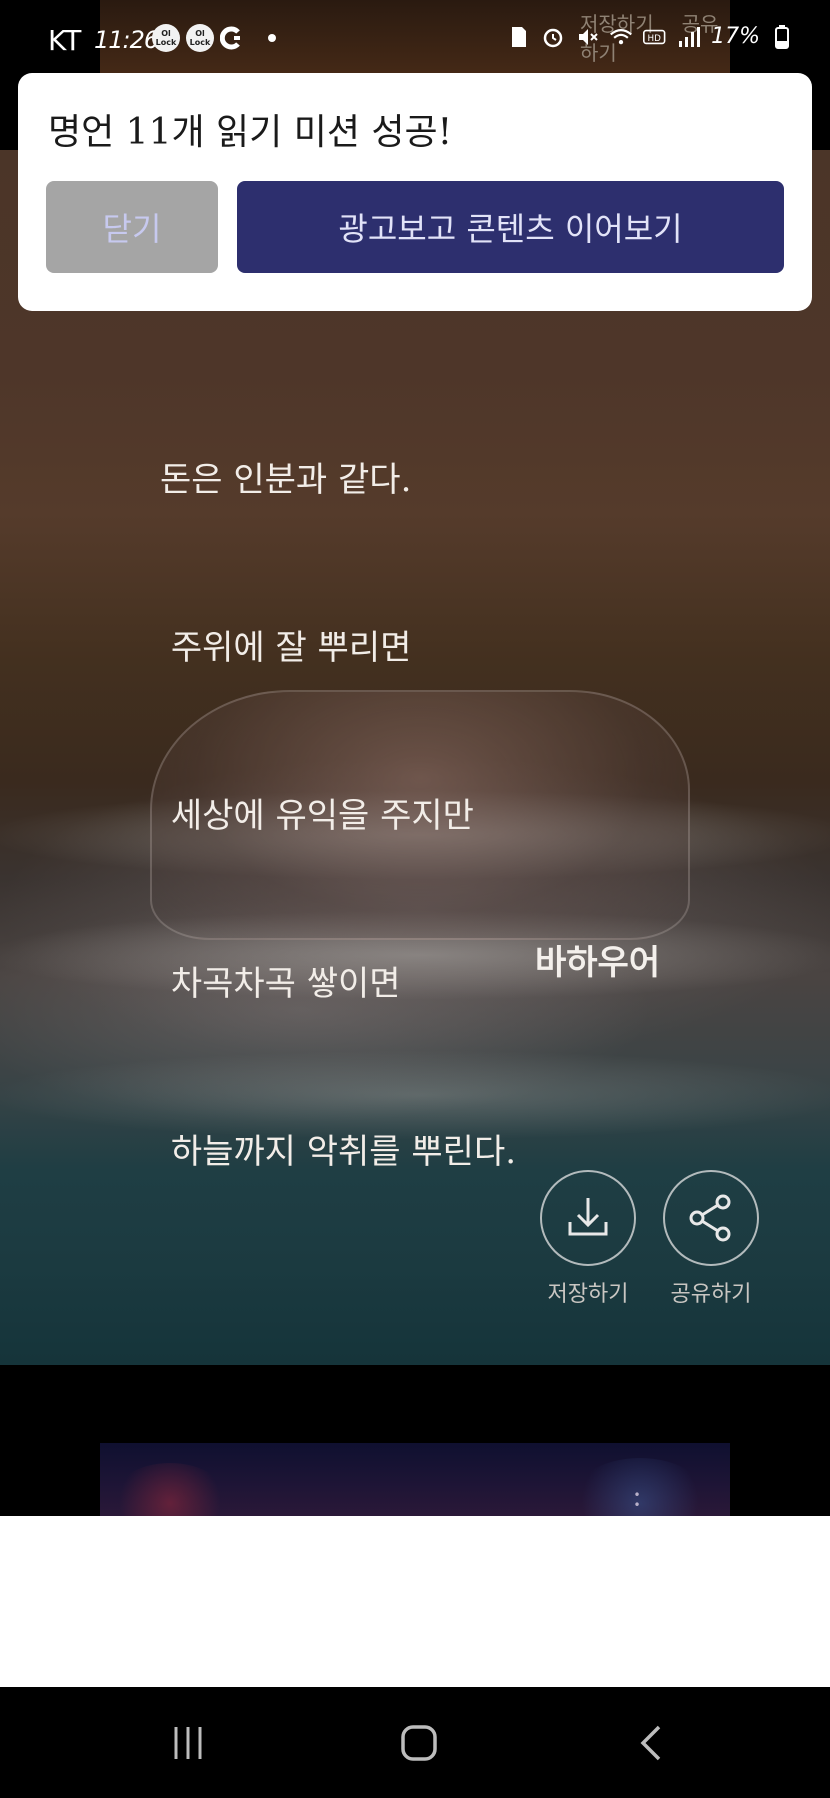  What do you see at coordinates (170, 1489) in the screenshot?
I see `next-card-glow` at bounding box center [170, 1489].